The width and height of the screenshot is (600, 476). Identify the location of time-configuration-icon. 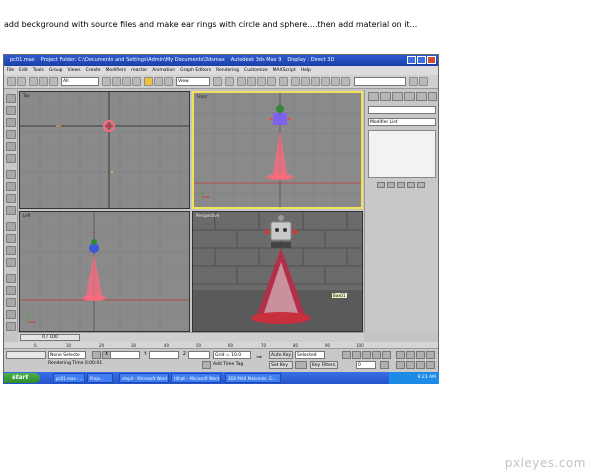
(384, 365).